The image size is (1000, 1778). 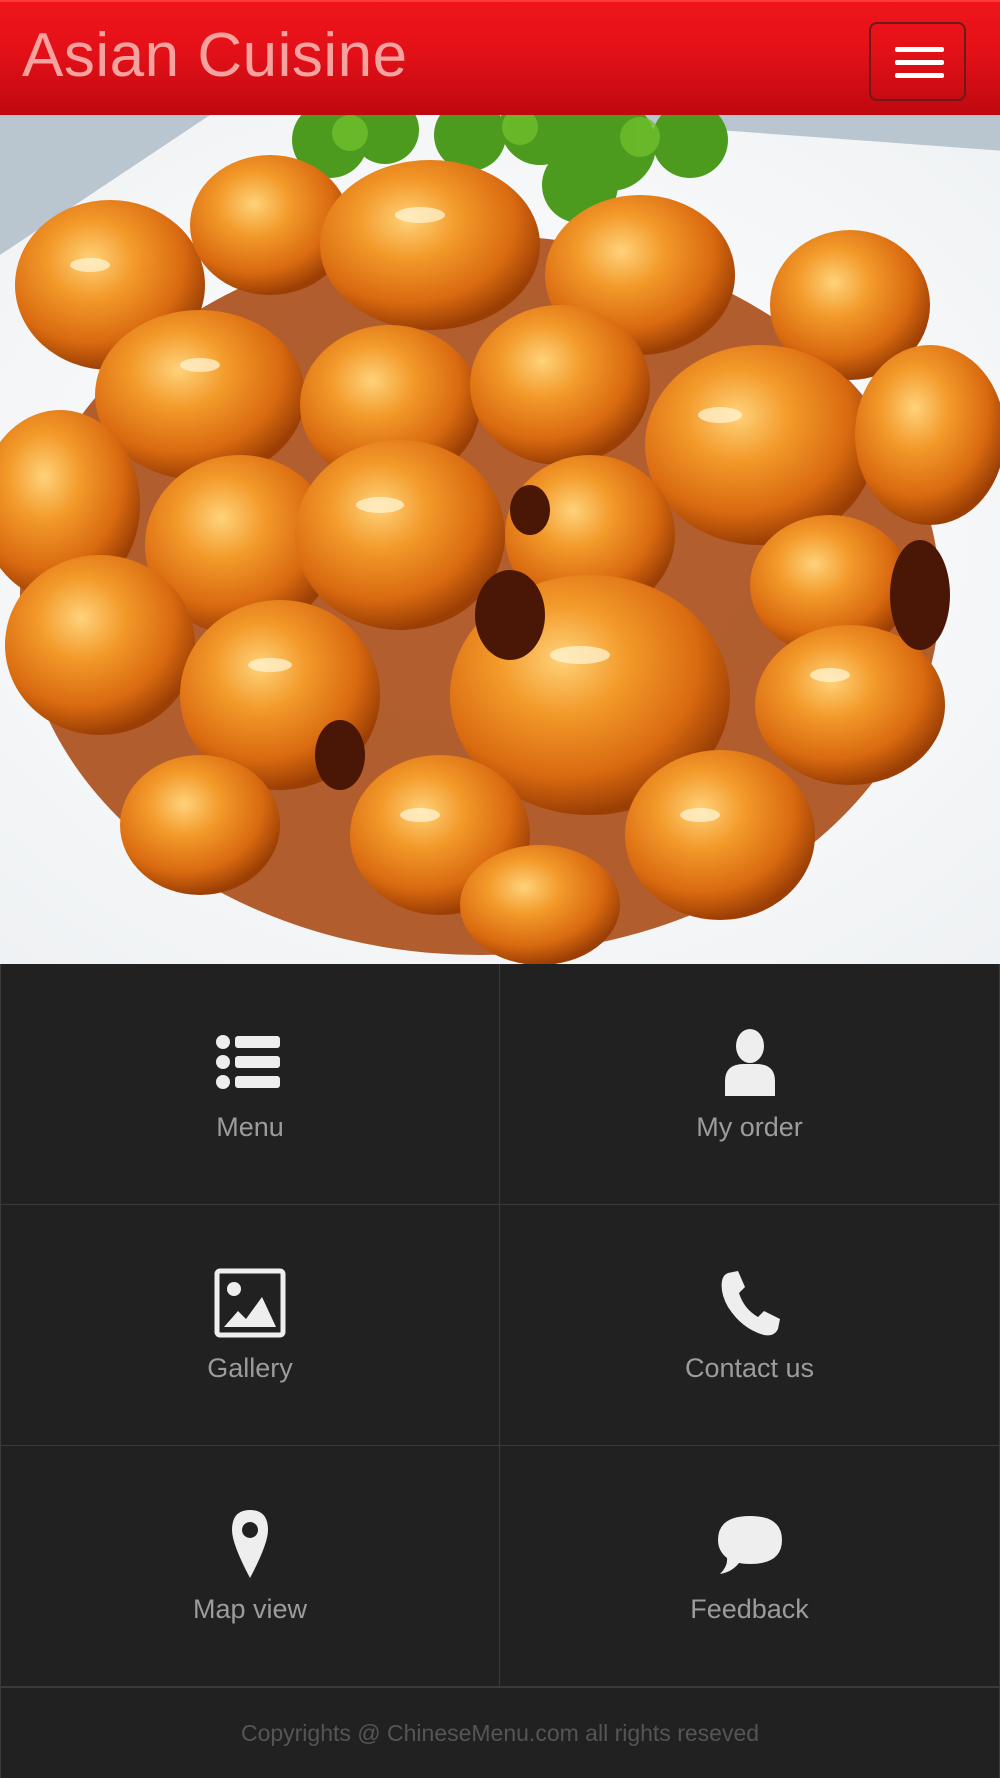 I want to click on phone-icon, so click(x=750, y=1303).